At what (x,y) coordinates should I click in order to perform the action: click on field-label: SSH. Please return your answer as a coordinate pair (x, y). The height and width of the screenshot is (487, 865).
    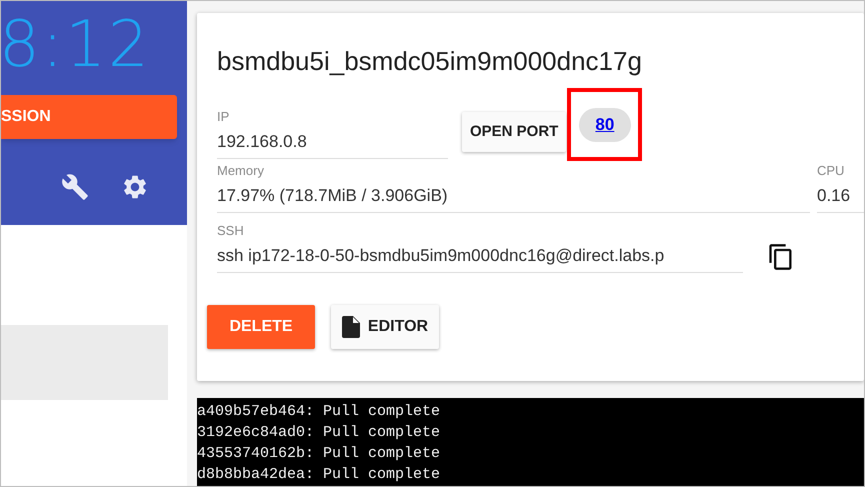
    Looking at the image, I should click on (231, 231).